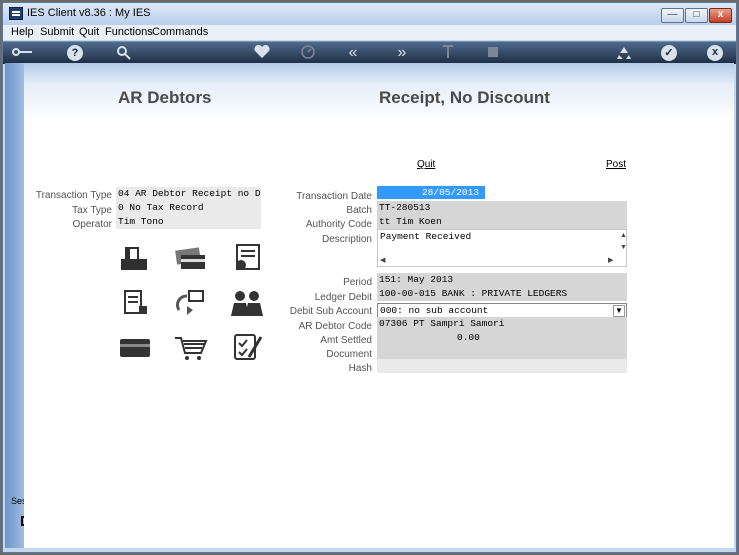 Image resolution: width=739 pixels, height=555 pixels. What do you see at coordinates (334, 196) in the screenshot?
I see `transaction-date-label: Transaction Date` at bounding box center [334, 196].